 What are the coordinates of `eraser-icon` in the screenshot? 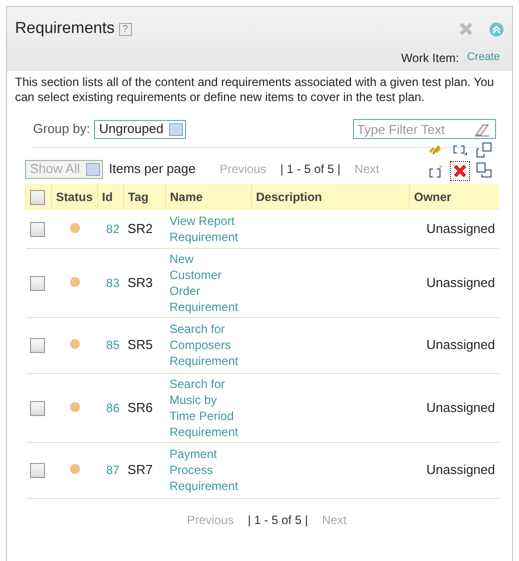 It's located at (482, 130).